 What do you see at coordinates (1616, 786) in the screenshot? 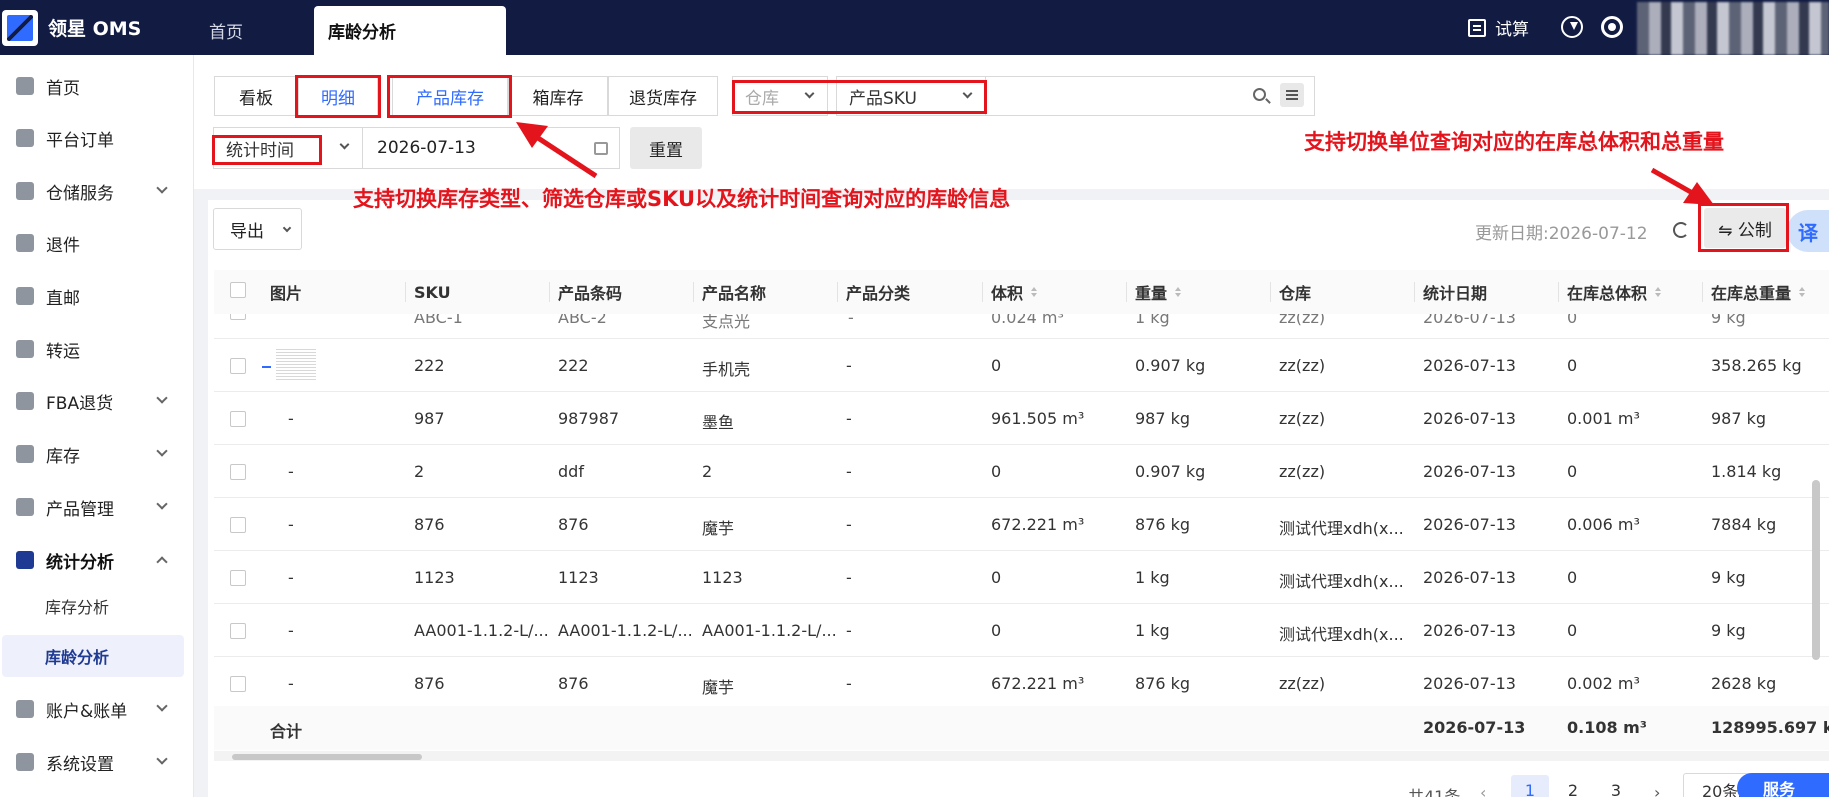
I see `page-3-button: 3` at bounding box center [1616, 786].